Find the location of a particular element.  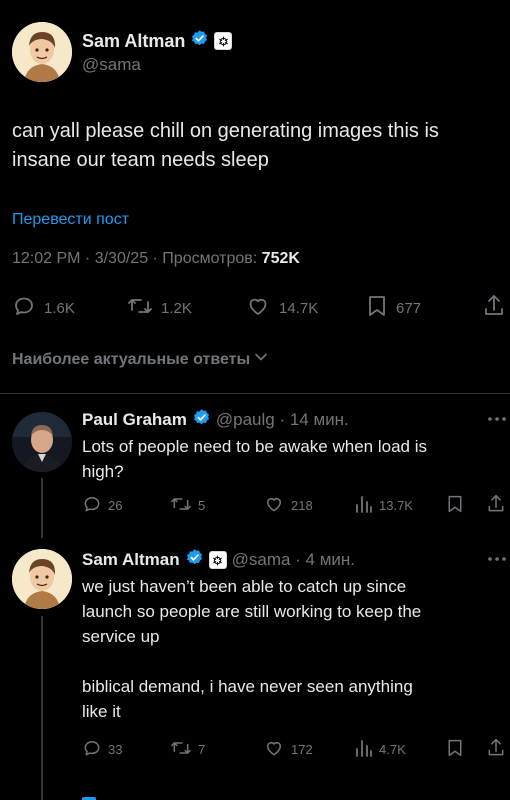

reply-text-line: high? is located at coordinates (103, 471).